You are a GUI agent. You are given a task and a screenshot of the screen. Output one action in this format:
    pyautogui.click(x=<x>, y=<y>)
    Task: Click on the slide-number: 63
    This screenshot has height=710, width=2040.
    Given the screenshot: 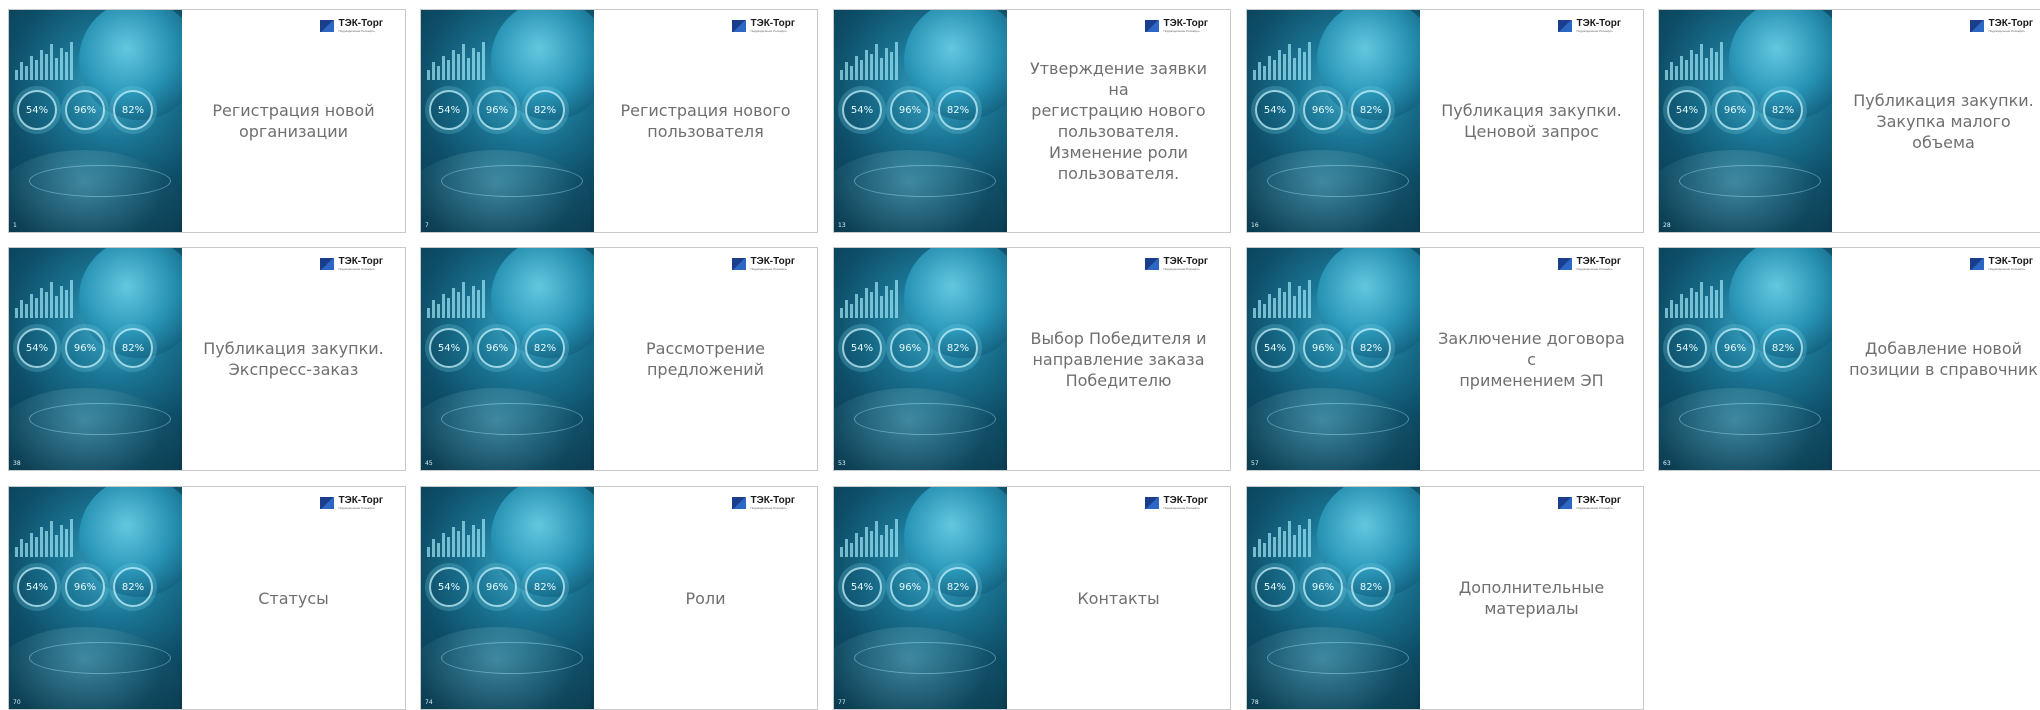 What is the action you would take?
    pyautogui.click(x=1667, y=463)
    